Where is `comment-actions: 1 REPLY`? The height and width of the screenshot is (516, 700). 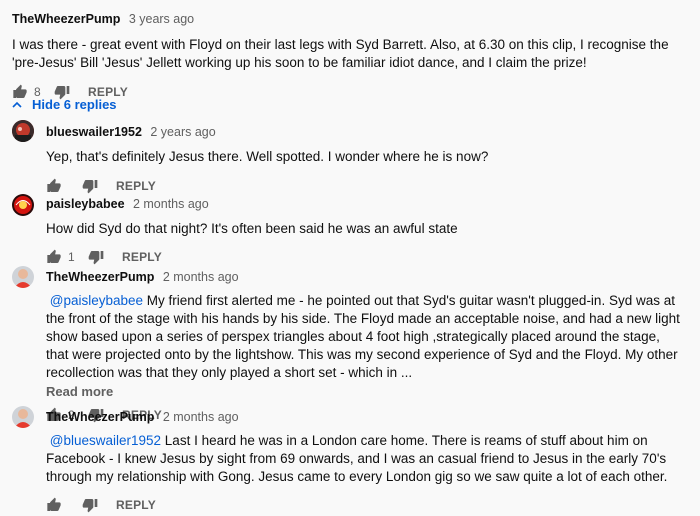
comment-actions: 1 REPLY is located at coordinates (366, 257).